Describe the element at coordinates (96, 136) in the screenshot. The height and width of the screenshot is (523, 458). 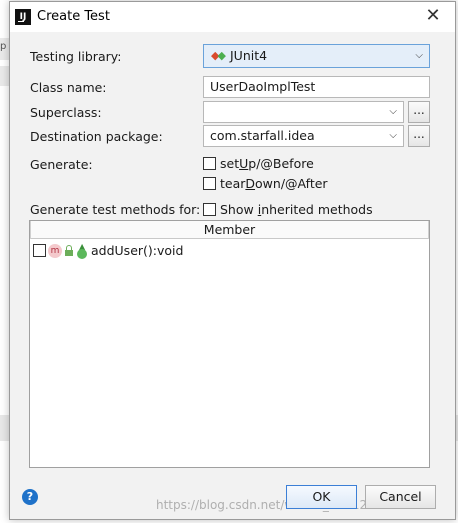
I see `destination-package-label: Destination package:` at that location.